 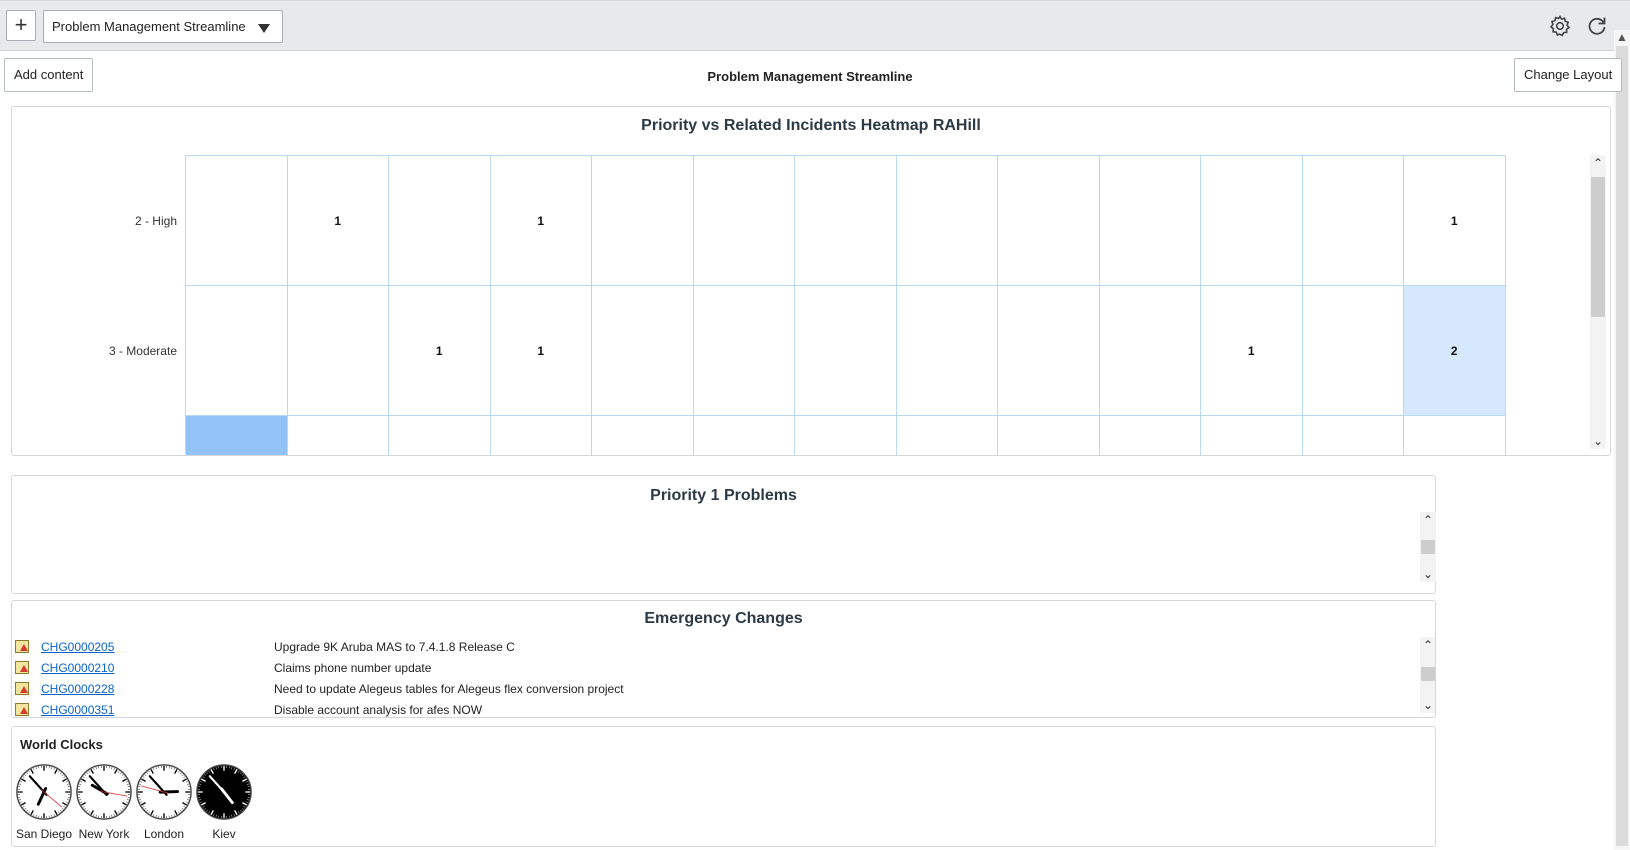 What do you see at coordinates (77, 689) in the screenshot?
I see `change-link: CHG0000228` at bounding box center [77, 689].